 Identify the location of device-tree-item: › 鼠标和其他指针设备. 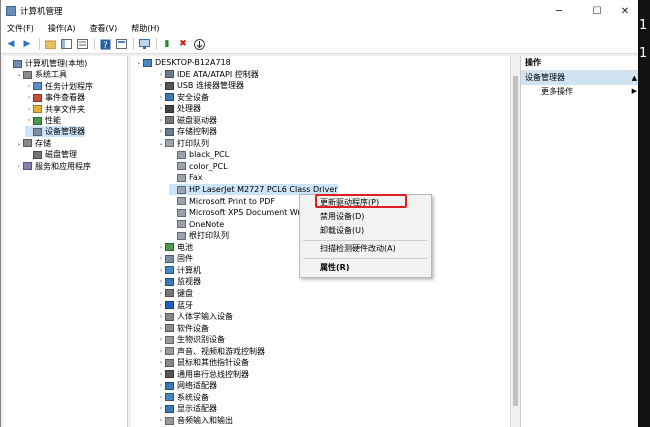
(203, 362).